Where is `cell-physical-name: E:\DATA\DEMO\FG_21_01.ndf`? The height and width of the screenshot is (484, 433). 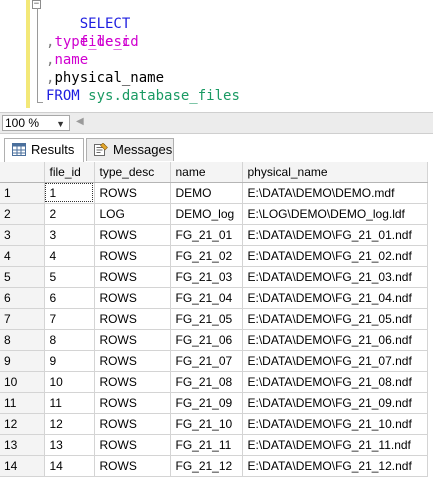 cell-physical-name: E:\DATA\DEMO\FG_21_01.ndf is located at coordinates (335, 235).